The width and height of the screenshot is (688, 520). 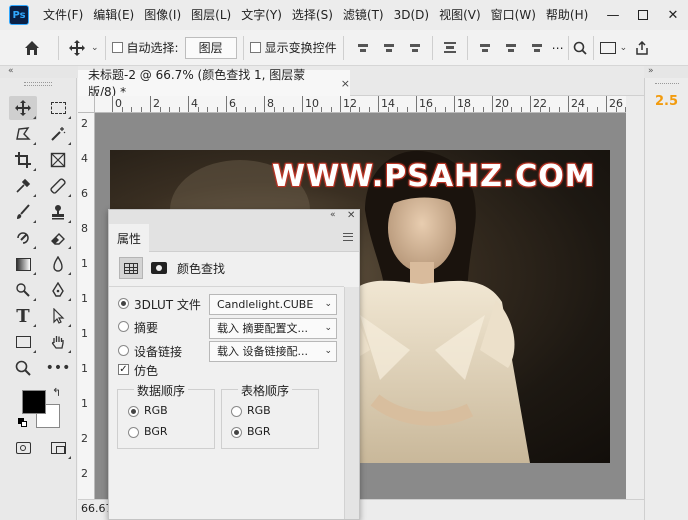 What do you see at coordinates (607, 47) in the screenshot?
I see `workspace-icon` at bounding box center [607, 47].